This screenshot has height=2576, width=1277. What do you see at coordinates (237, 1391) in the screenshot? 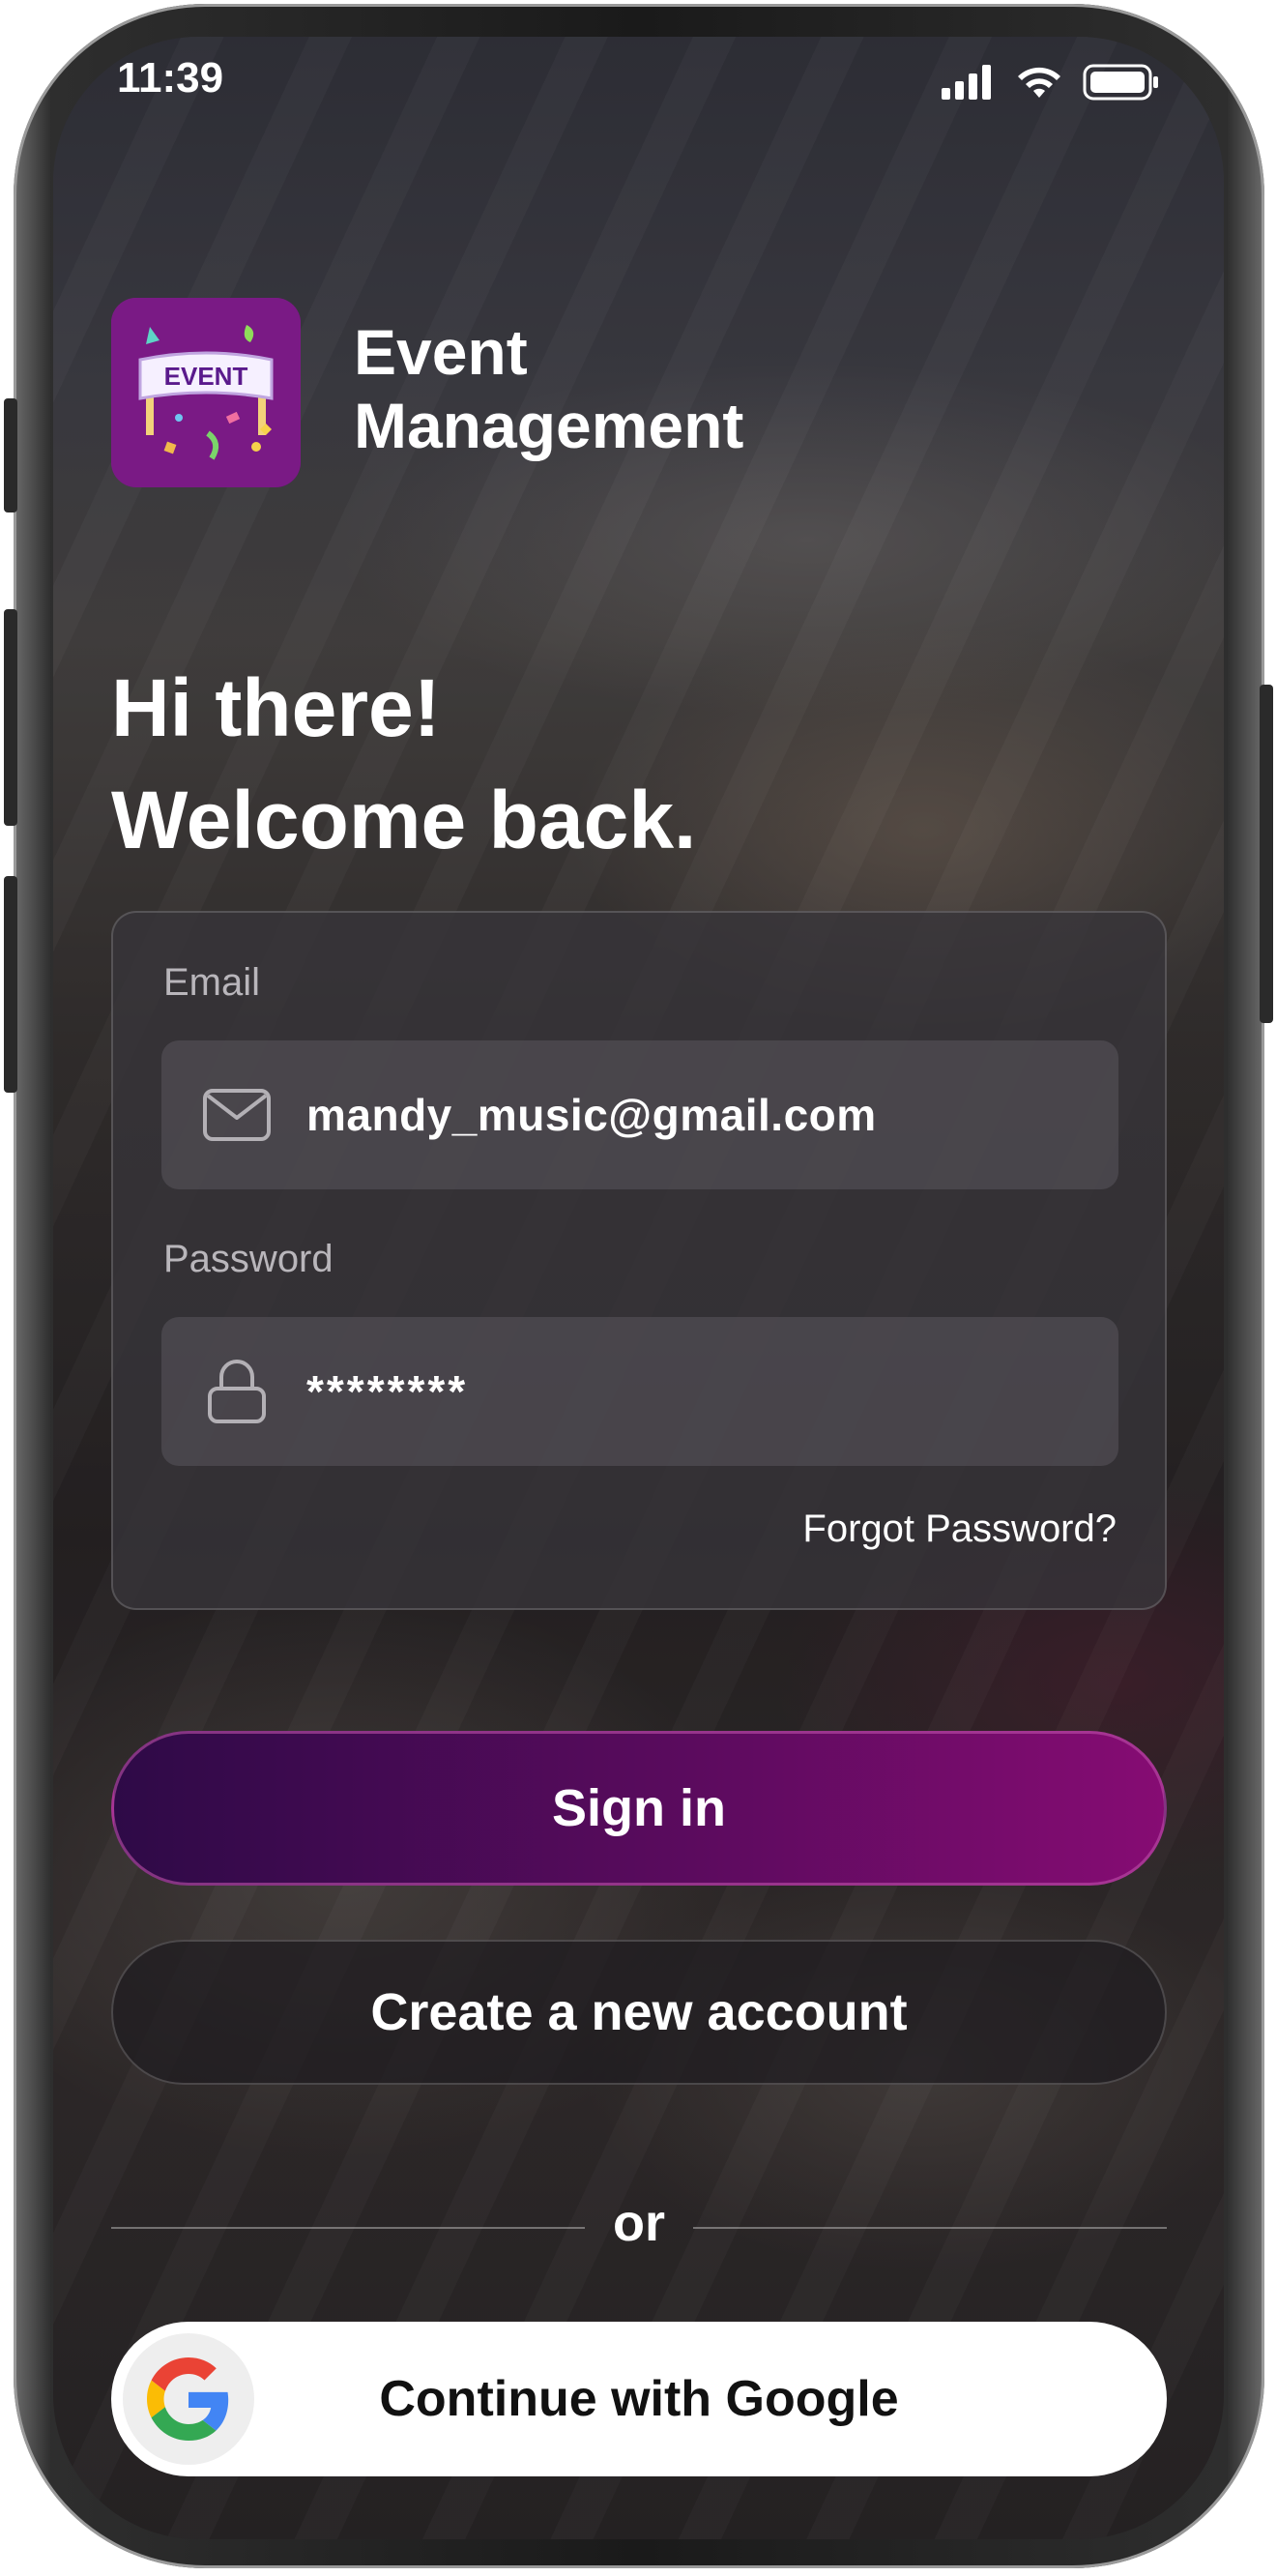
I see `lock-icon` at bounding box center [237, 1391].